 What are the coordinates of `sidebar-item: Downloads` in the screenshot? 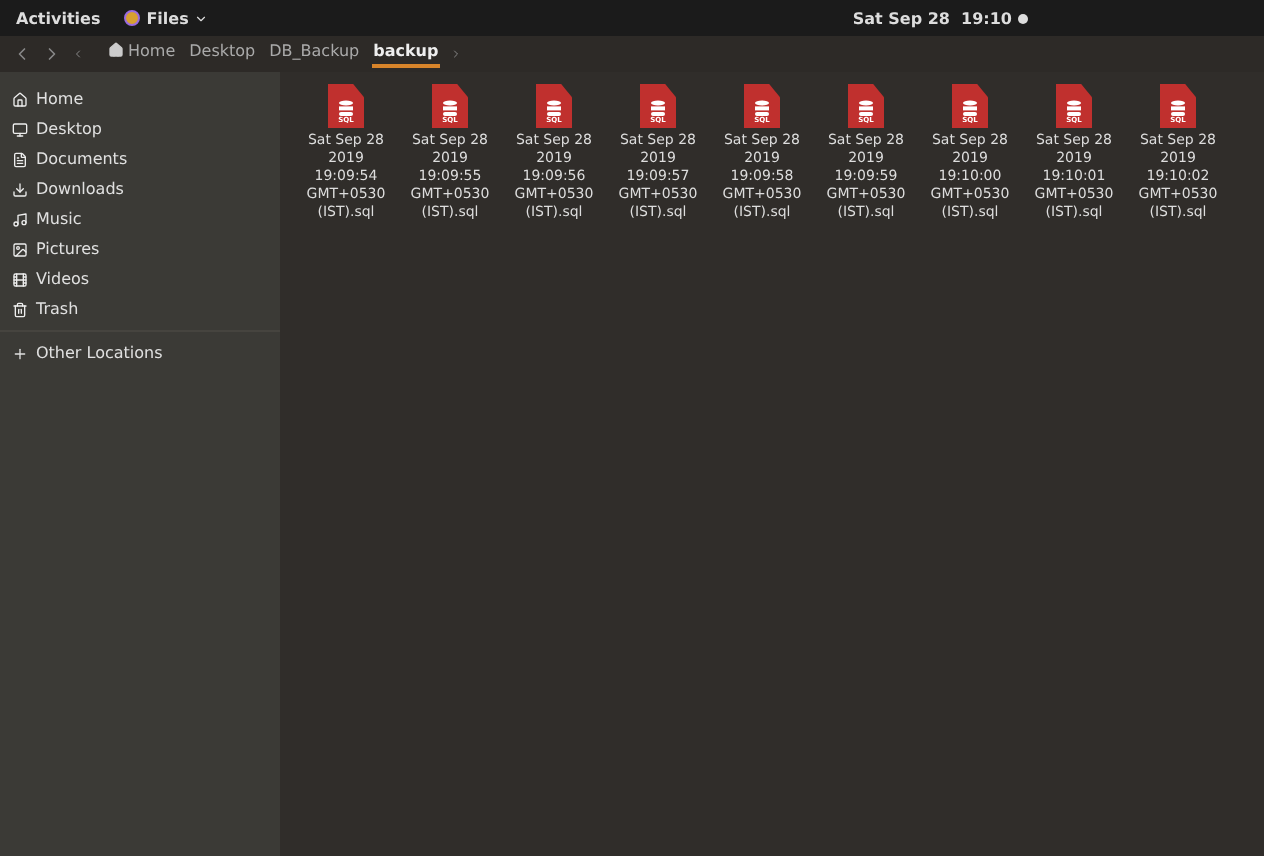 It's located at (140, 189).